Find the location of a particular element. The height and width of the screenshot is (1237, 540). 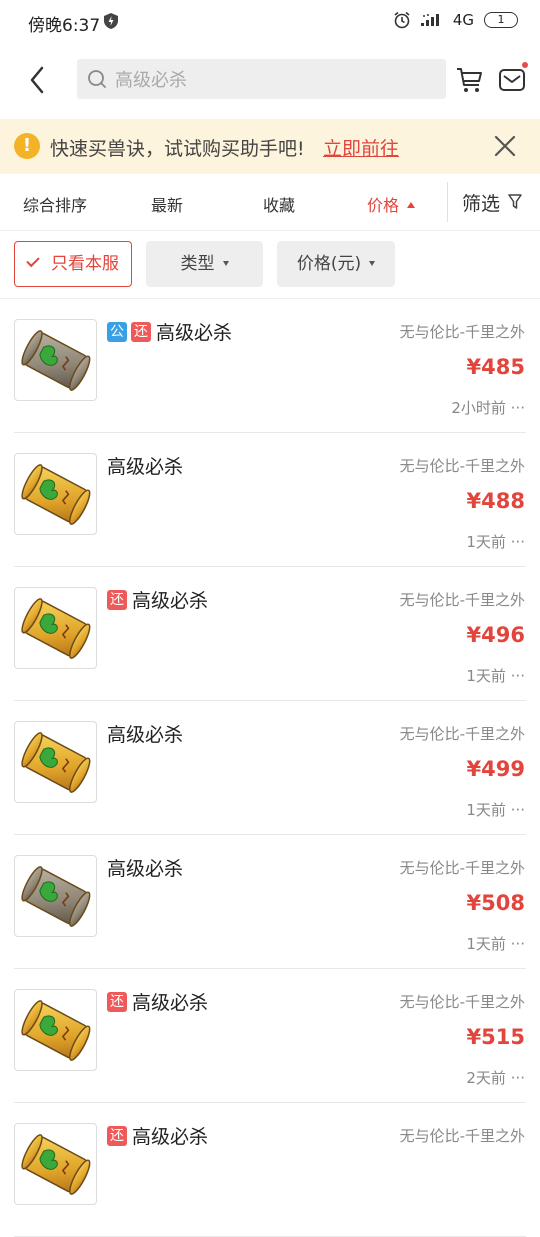

search-icon is located at coordinates (97, 79).